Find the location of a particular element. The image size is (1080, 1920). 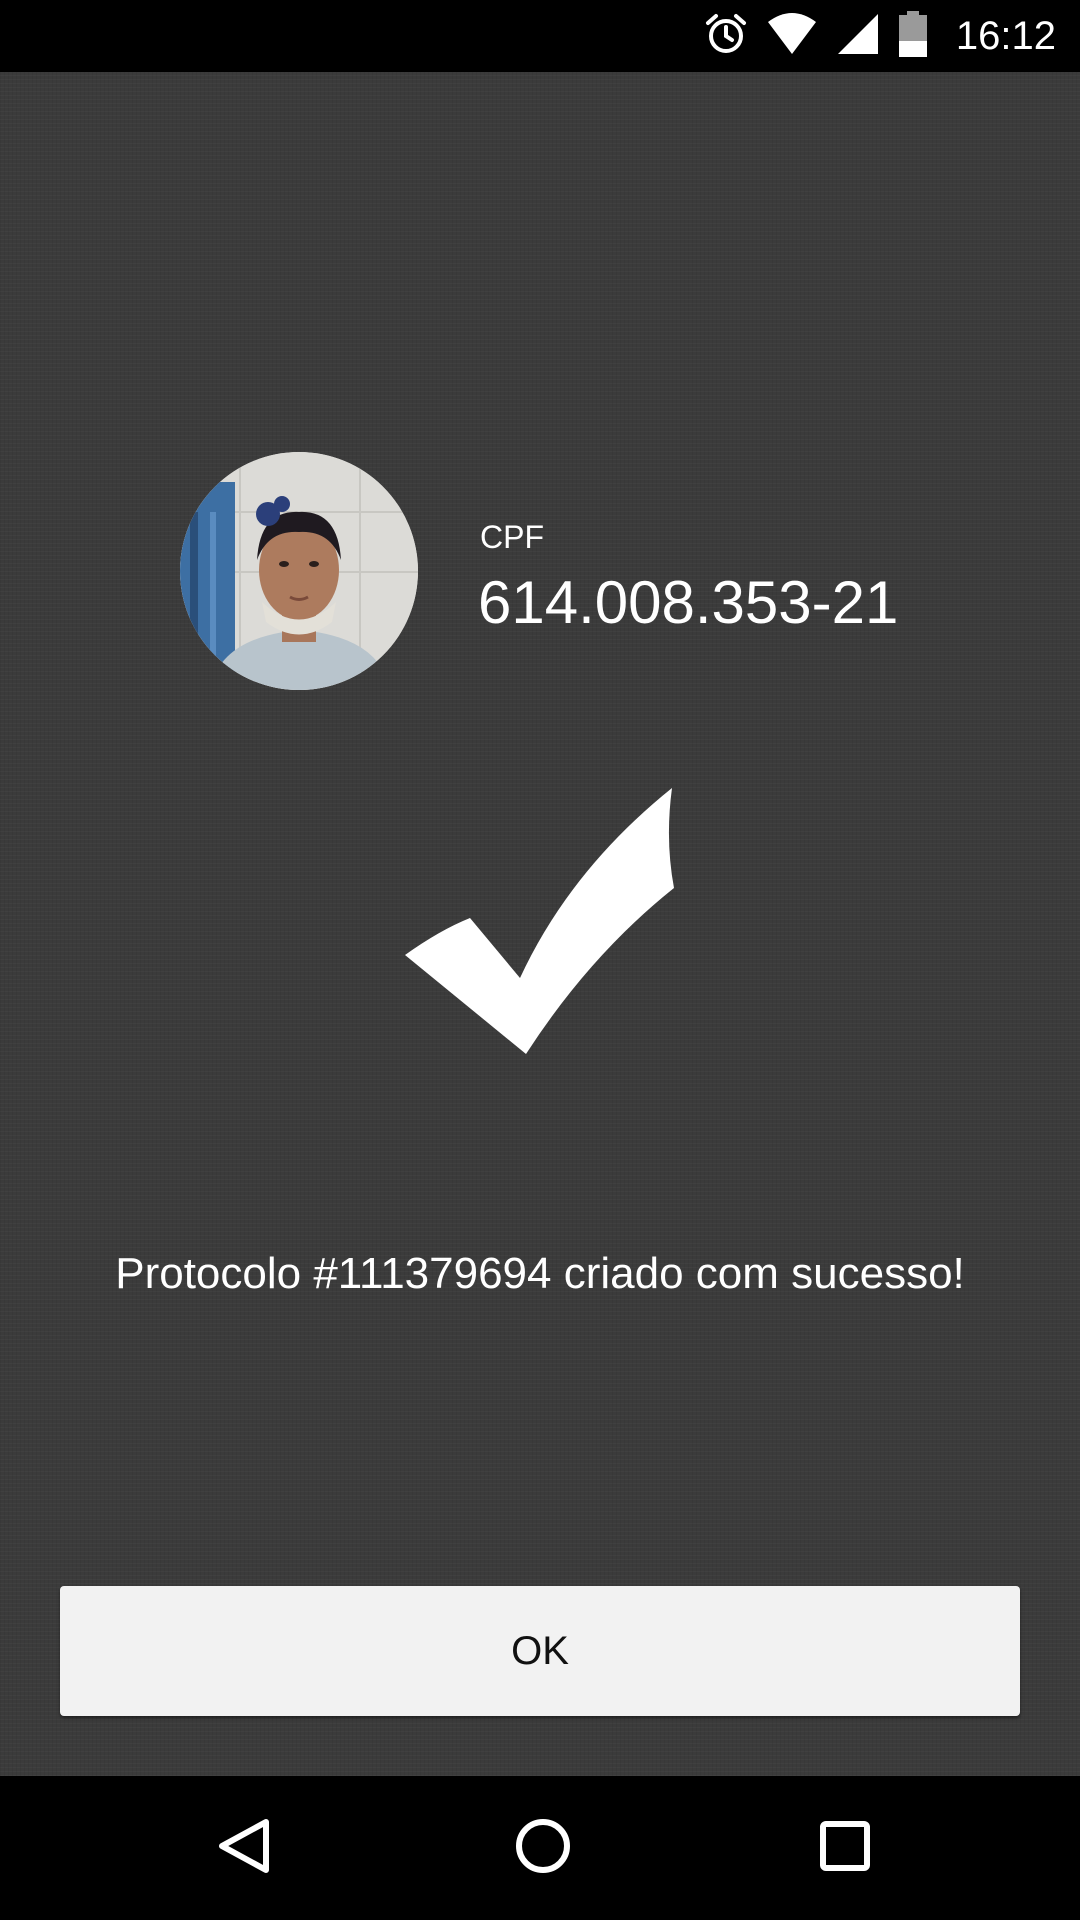

wifi-icon is located at coordinates (792, 36).